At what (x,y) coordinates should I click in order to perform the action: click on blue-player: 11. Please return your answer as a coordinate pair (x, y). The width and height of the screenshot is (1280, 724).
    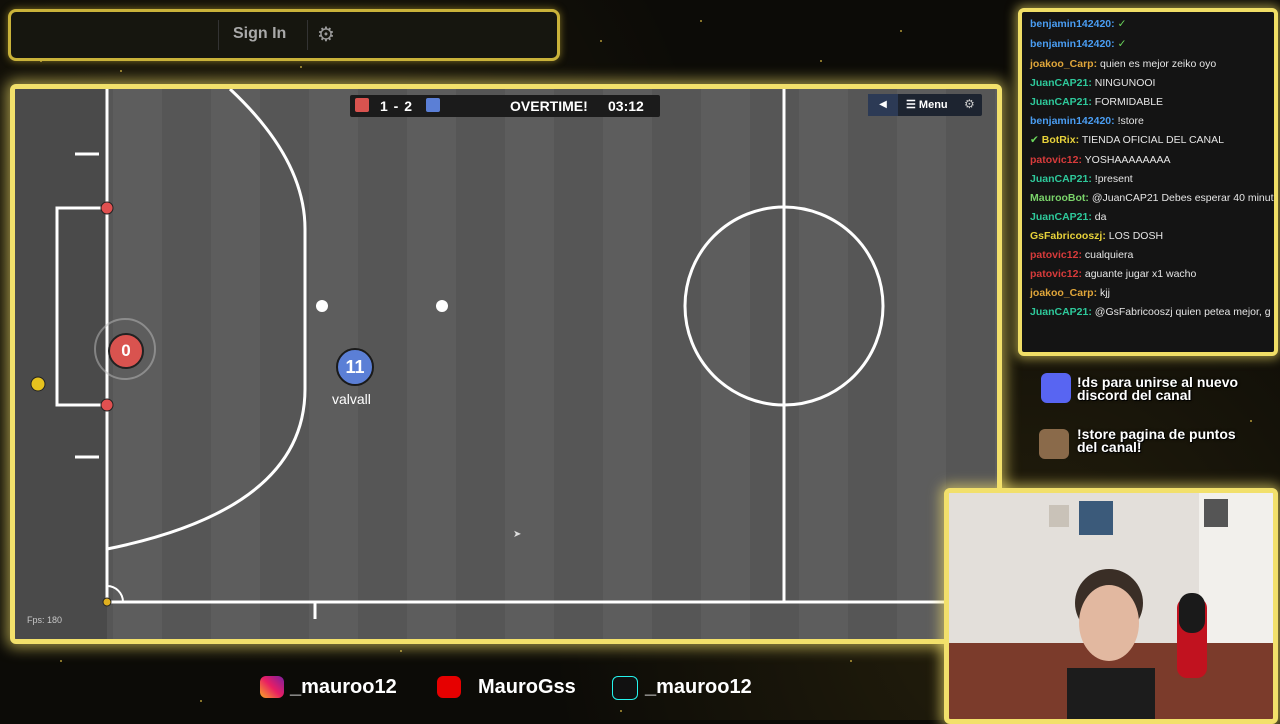
    Looking at the image, I should click on (355, 367).